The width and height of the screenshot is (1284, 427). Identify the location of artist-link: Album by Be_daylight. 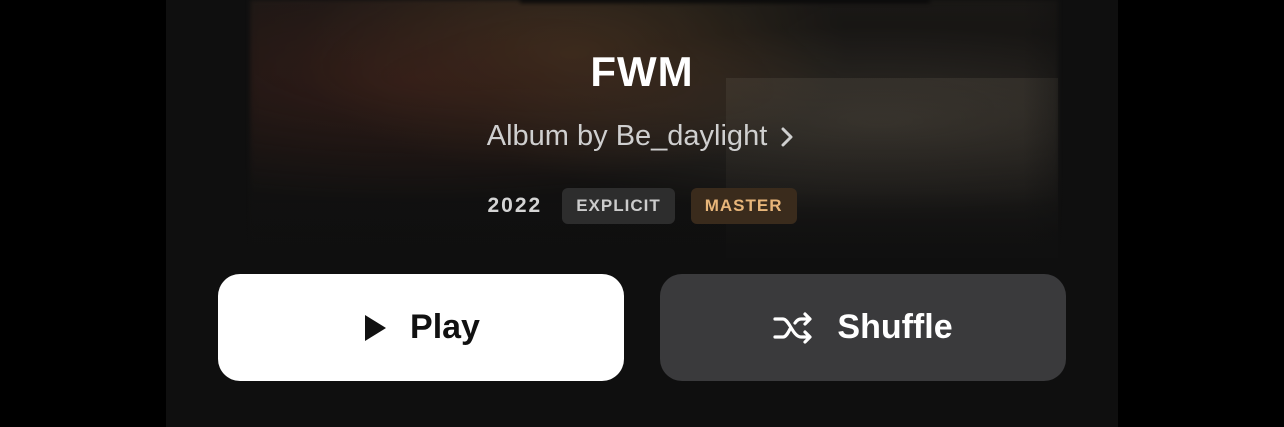
(642, 136).